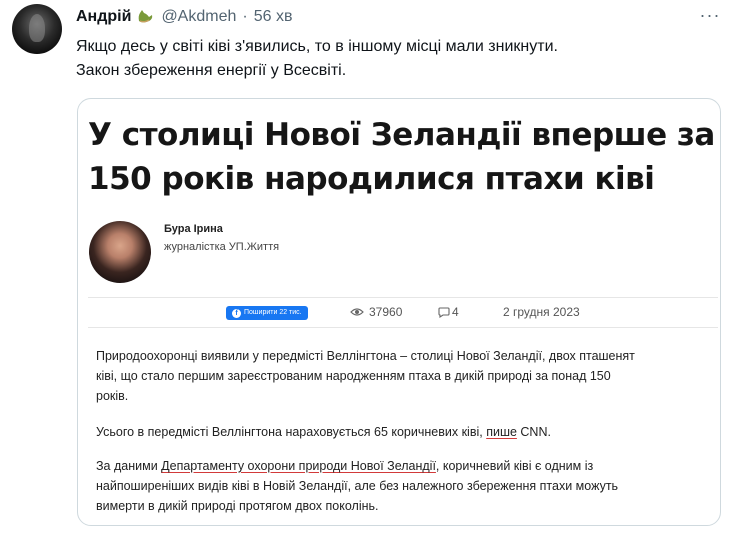 The height and width of the screenshot is (538, 740). I want to click on facebook-icon: f, so click(236, 313).